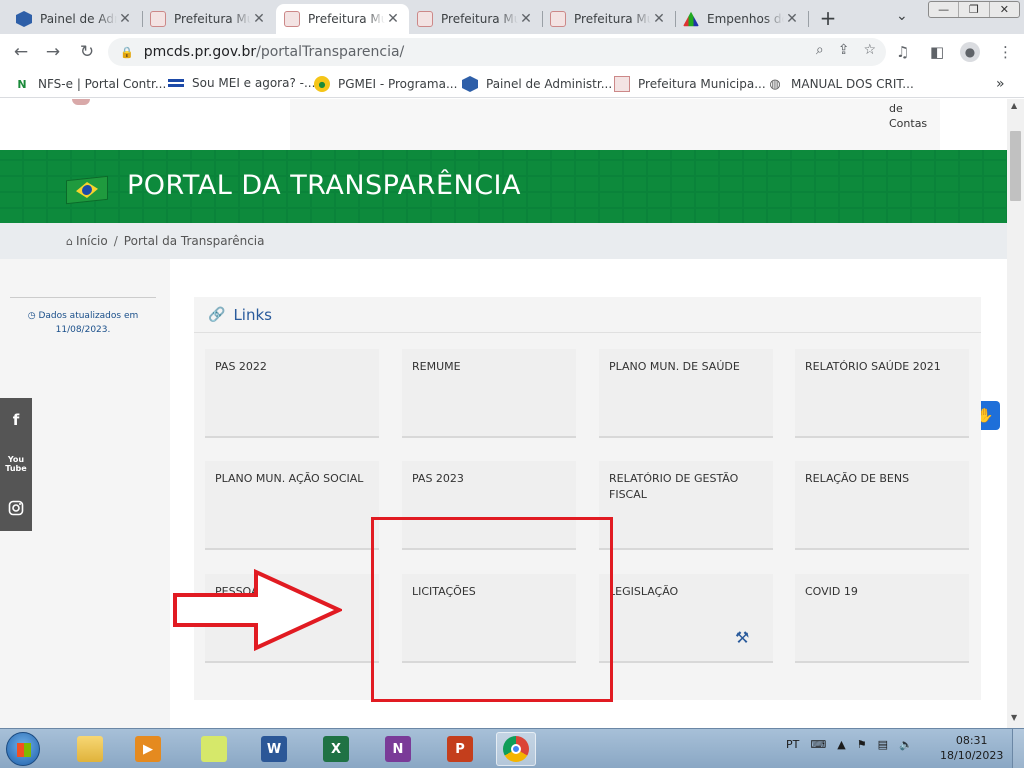  Describe the element at coordinates (873, 366) in the screenshot. I see `card-label: RELATÓRIO SAÚDE 2021` at that location.